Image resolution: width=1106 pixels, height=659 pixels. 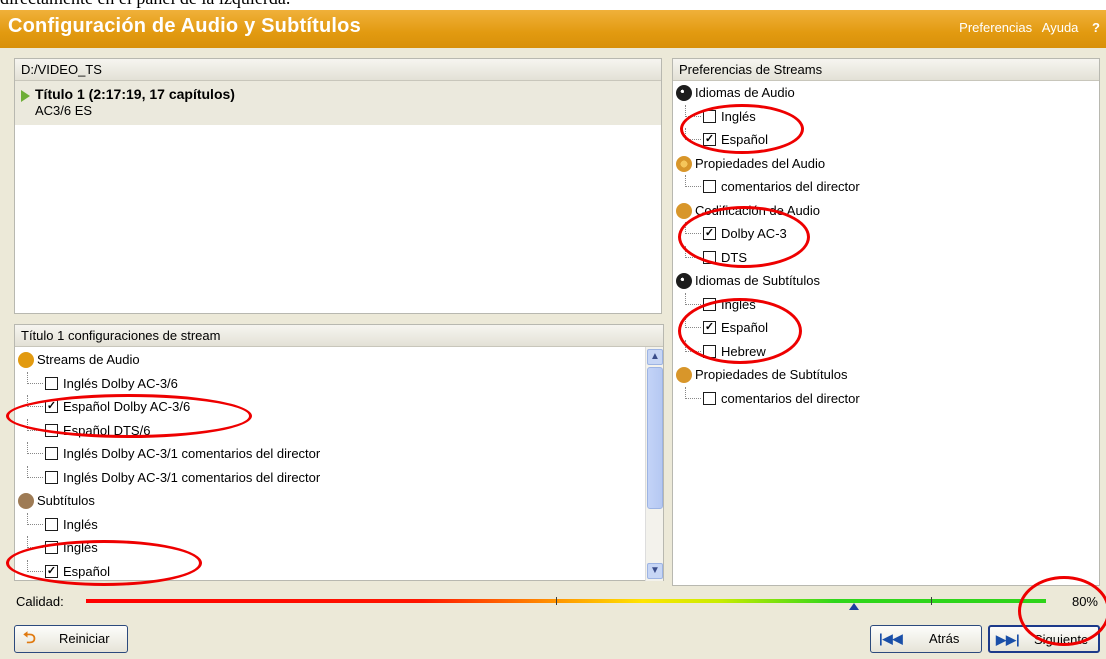 What do you see at coordinates (330, 360) in the screenshot?
I see `tree-group: Streams de Audio` at bounding box center [330, 360].